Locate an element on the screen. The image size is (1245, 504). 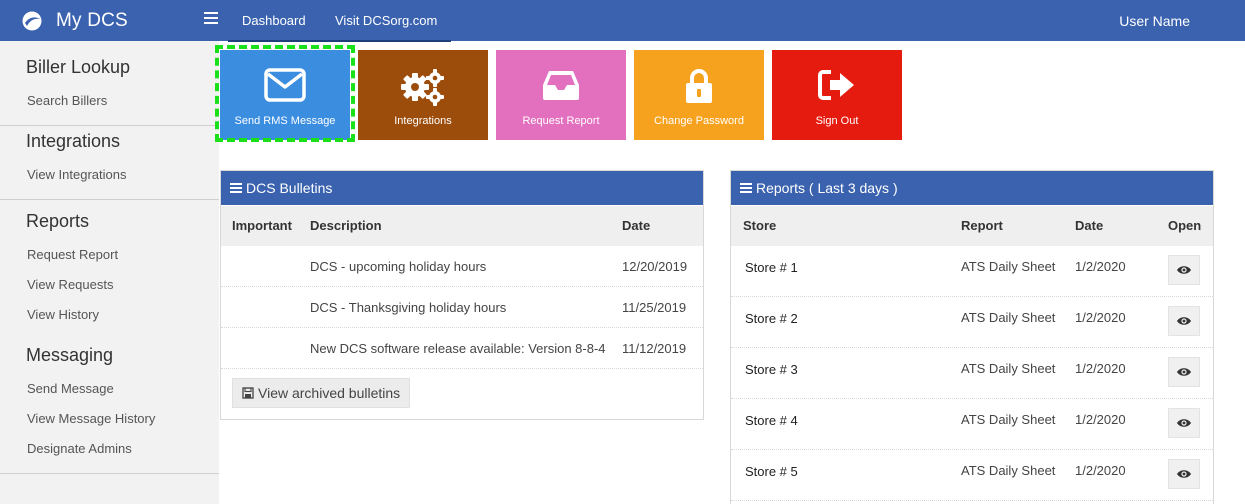
column-header-store: Store is located at coordinates (760, 225).